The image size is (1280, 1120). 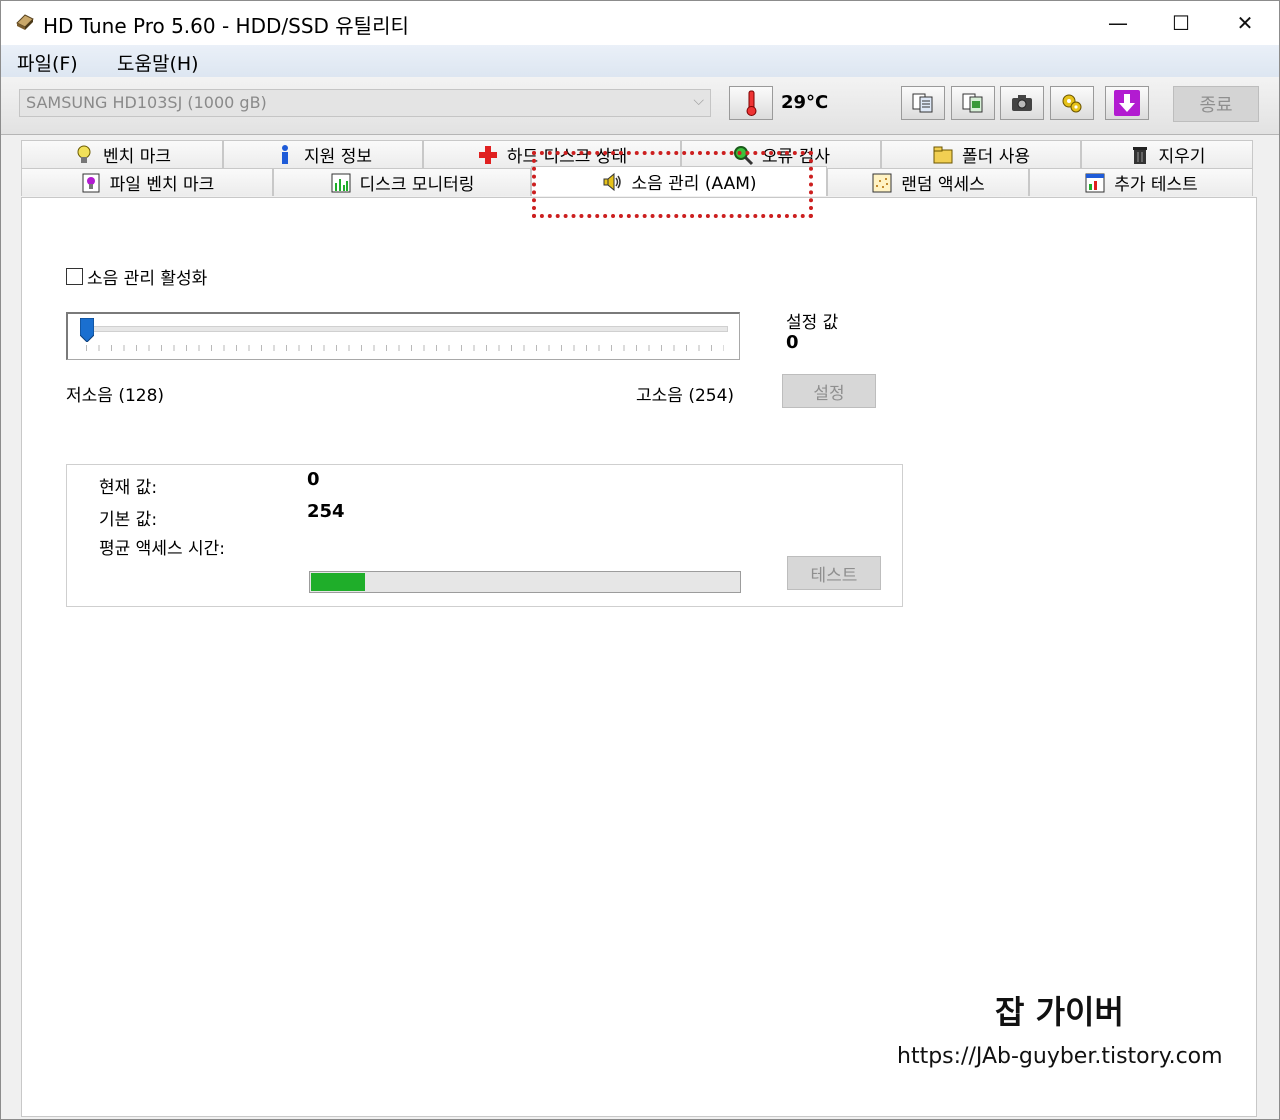 What do you see at coordinates (405, 348) in the screenshot?
I see `slider-ticks` at bounding box center [405, 348].